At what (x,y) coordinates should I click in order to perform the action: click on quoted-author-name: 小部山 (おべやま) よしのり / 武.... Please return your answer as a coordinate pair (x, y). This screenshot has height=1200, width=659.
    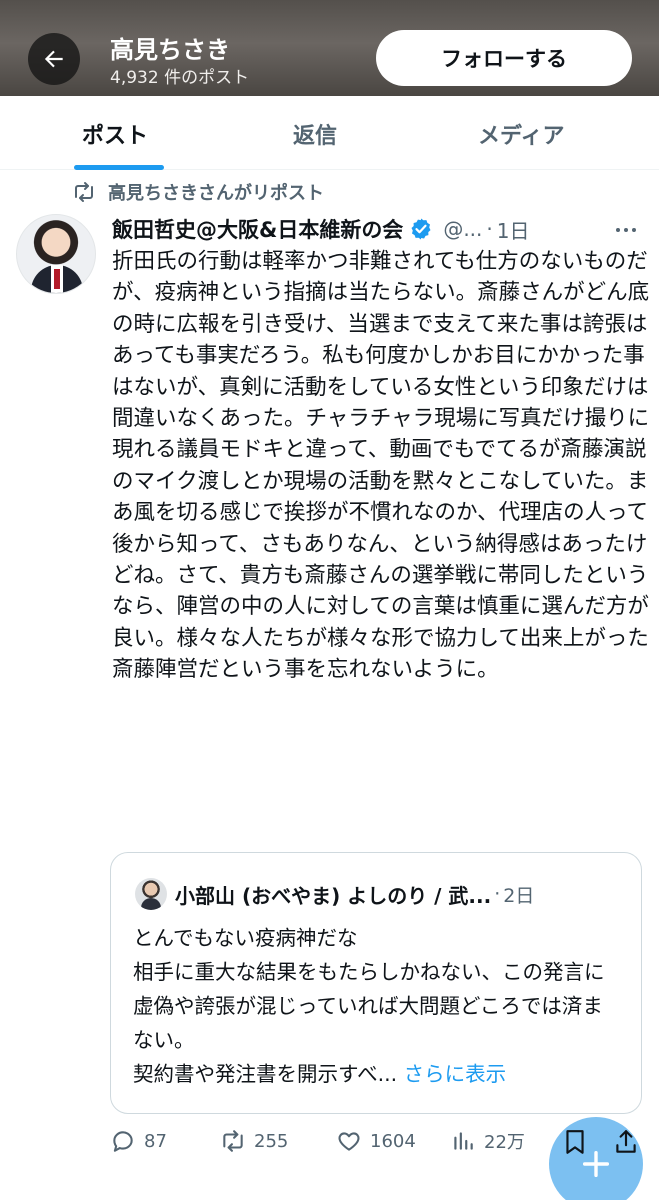
    Looking at the image, I should click on (333, 895).